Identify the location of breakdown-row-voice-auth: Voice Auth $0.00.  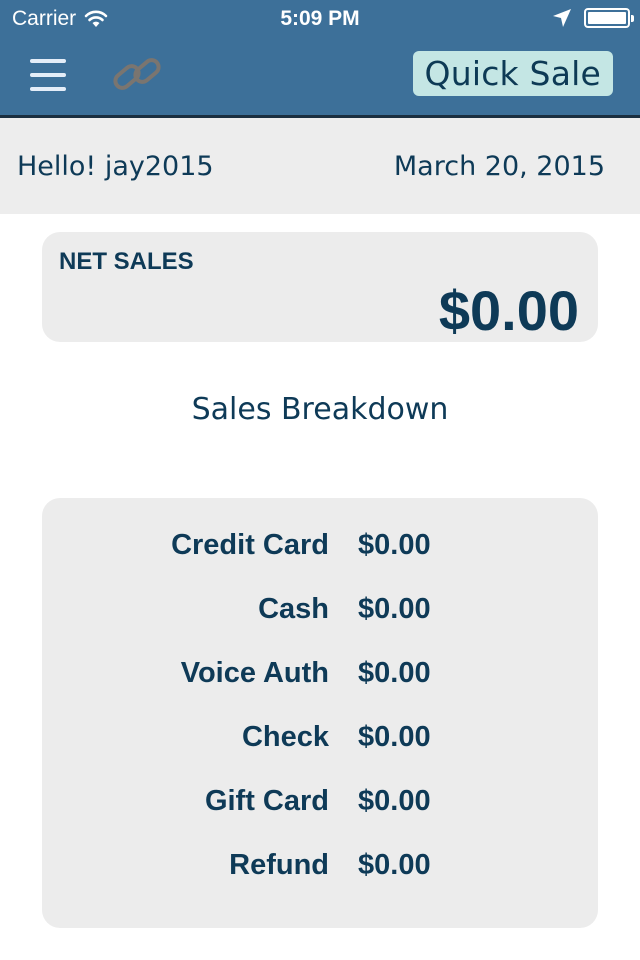
(320, 677).